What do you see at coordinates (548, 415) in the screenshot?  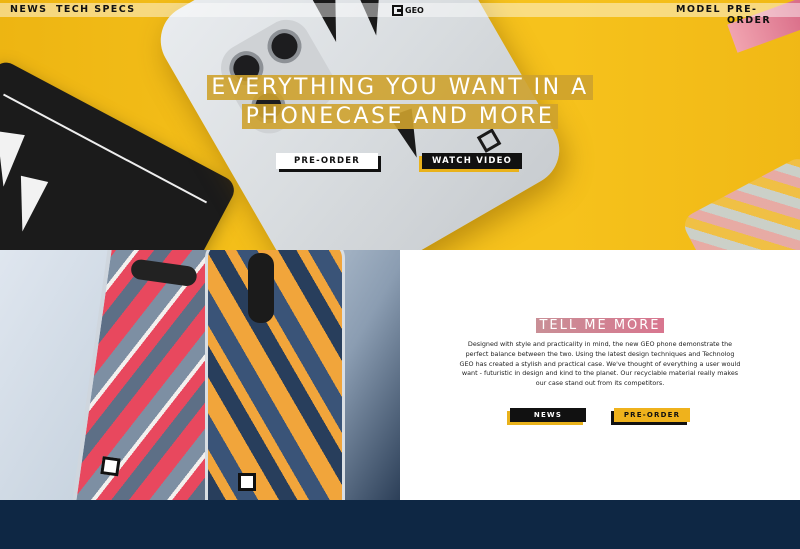 I see `news-button: NEWS` at bounding box center [548, 415].